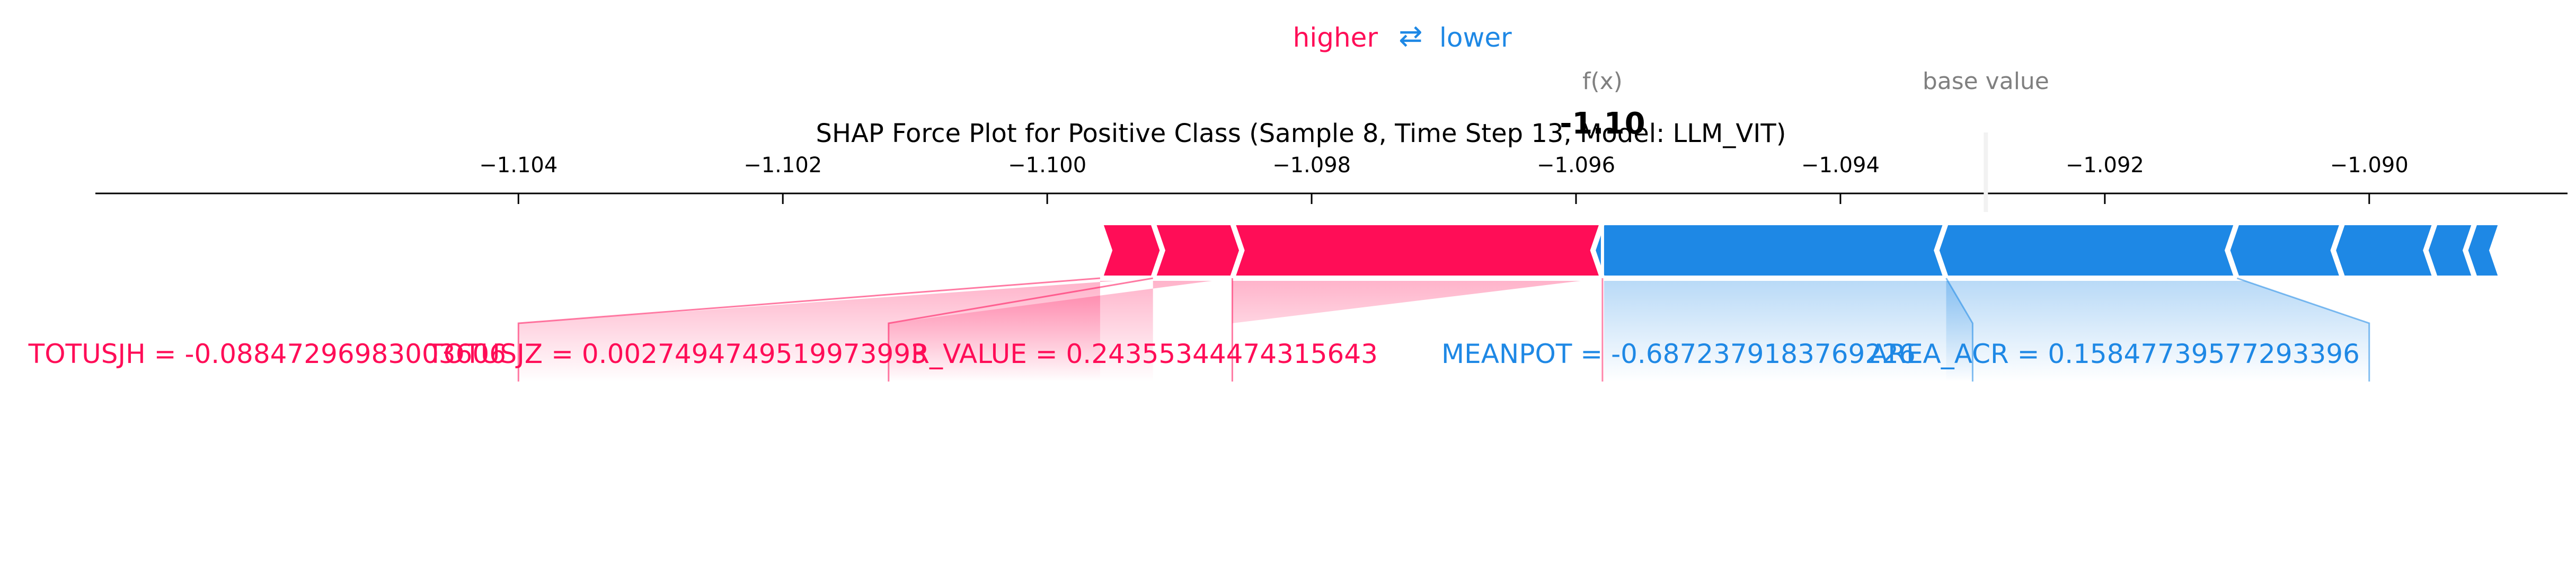  What do you see at coordinates (518, 165) in the screenshot?
I see `x-tick-label: −1.104` at bounding box center [518, 165].